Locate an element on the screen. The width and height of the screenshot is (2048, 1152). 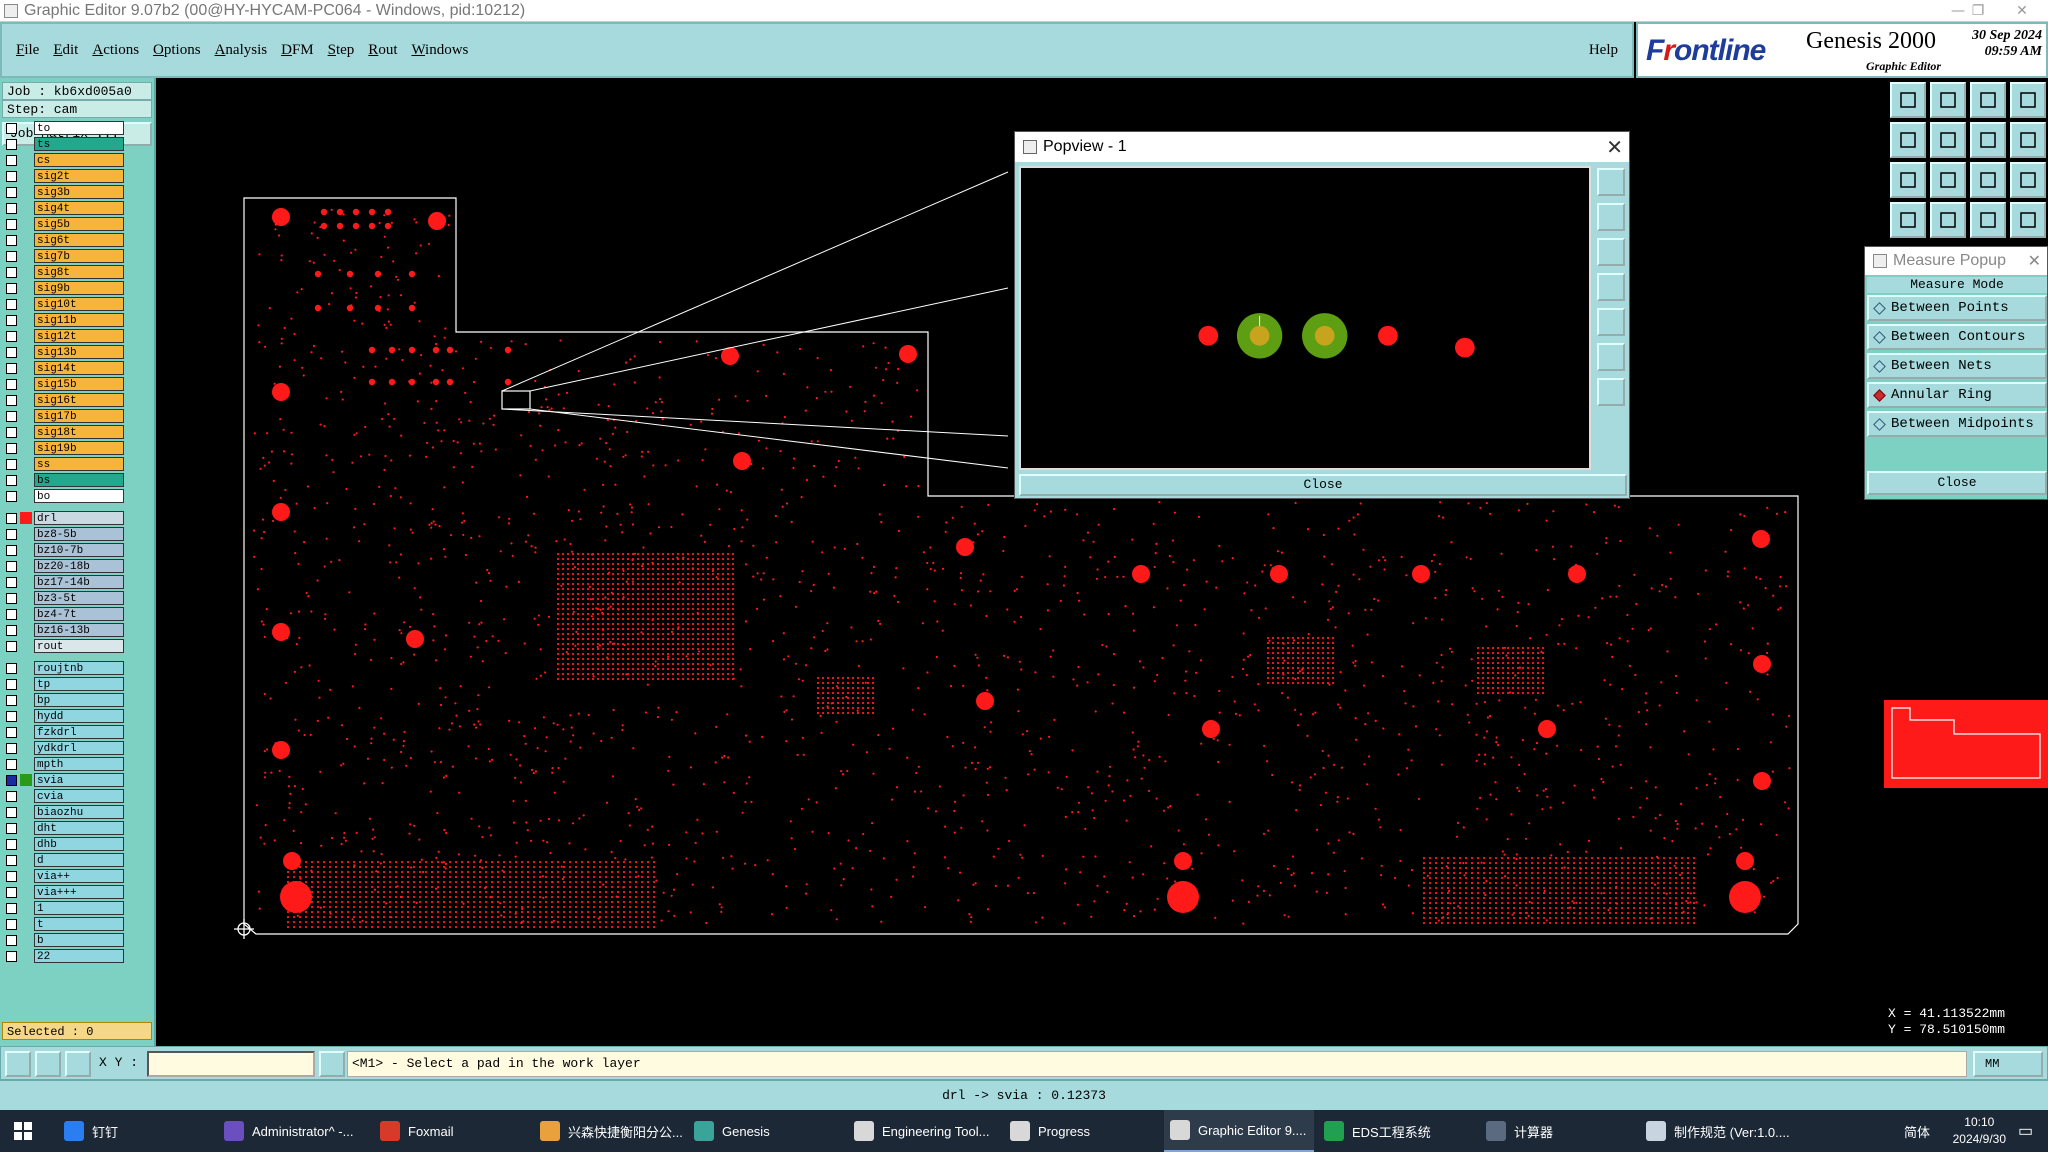
layer-row: ss is located at coordinates (65, 464).